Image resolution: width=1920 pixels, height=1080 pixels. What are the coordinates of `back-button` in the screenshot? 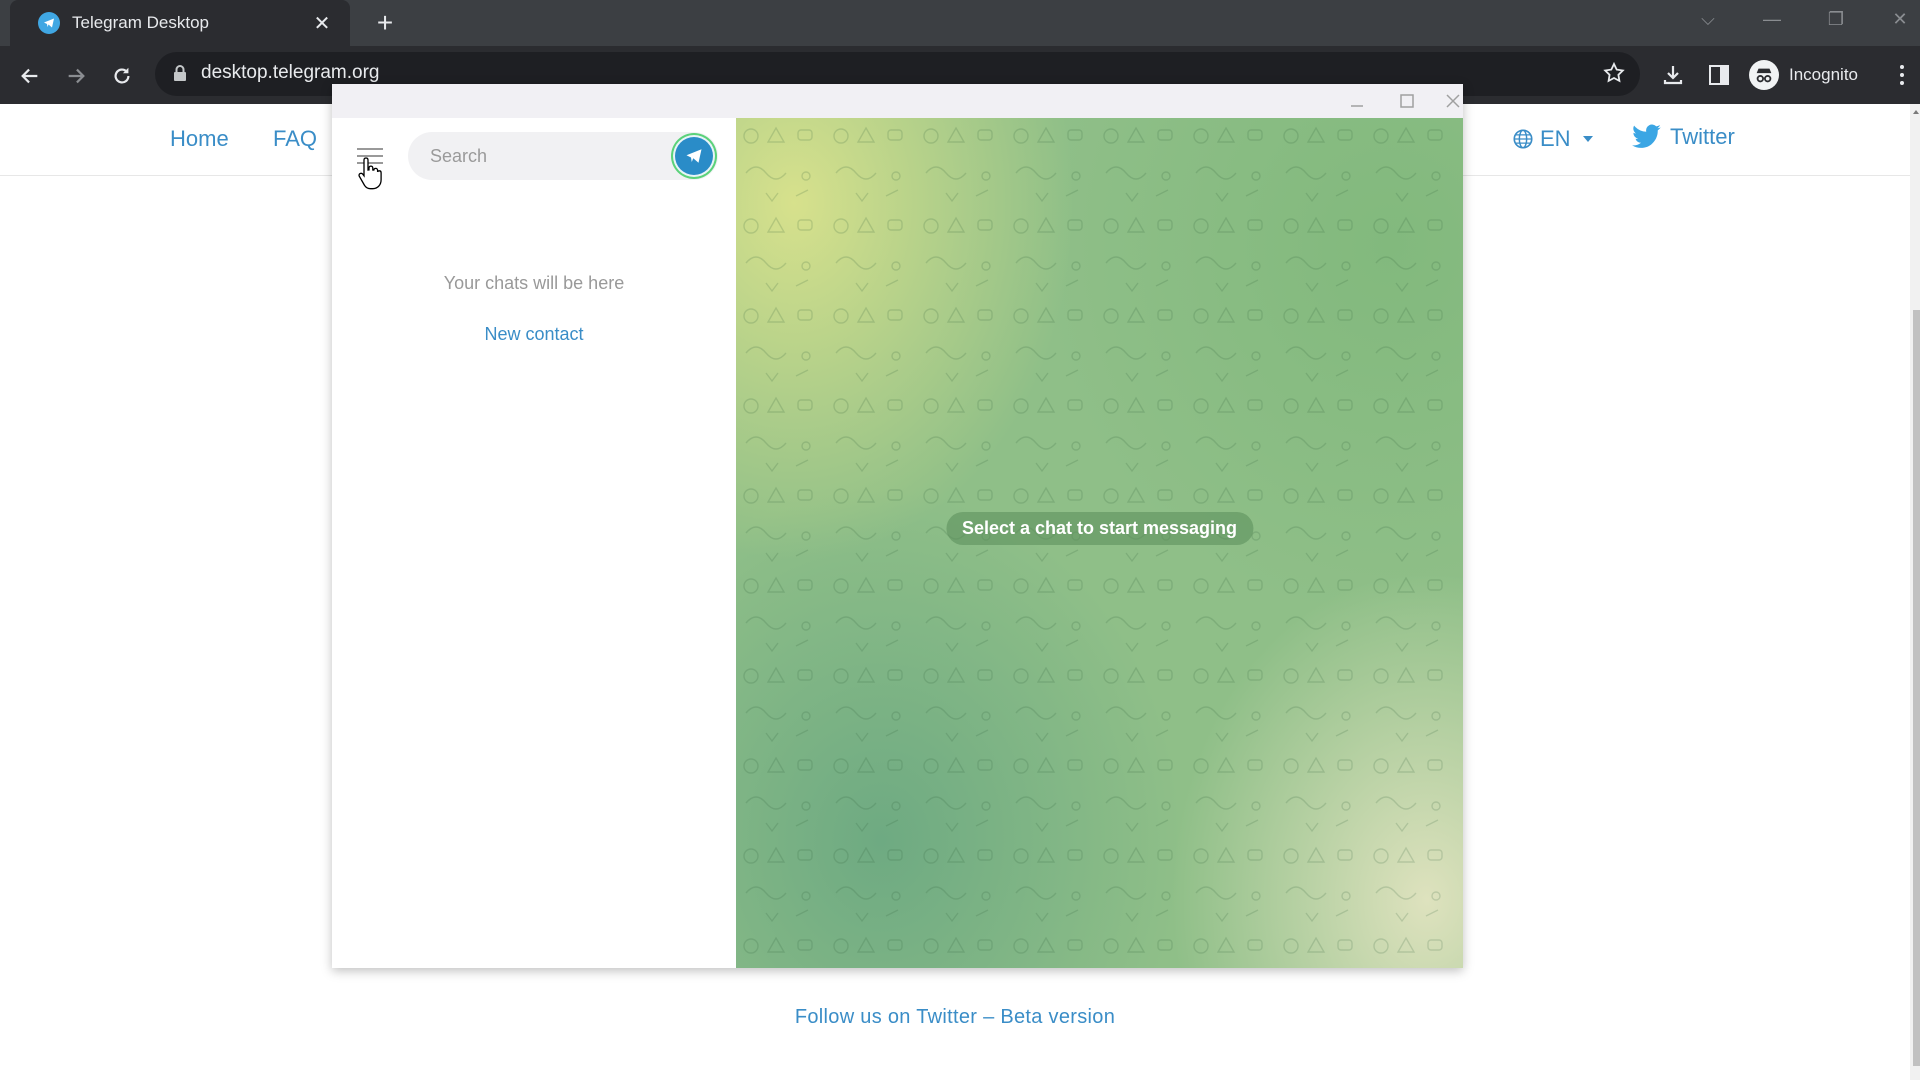 It's located at (30, 76).